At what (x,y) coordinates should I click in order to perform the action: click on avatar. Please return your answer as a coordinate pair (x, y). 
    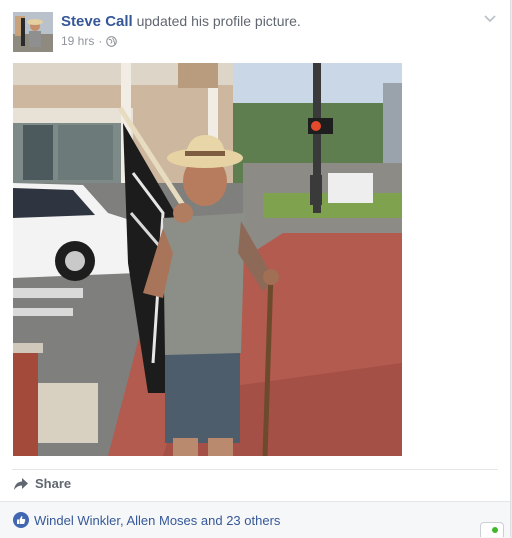
    Looking at the image, I should click on (33, 32).